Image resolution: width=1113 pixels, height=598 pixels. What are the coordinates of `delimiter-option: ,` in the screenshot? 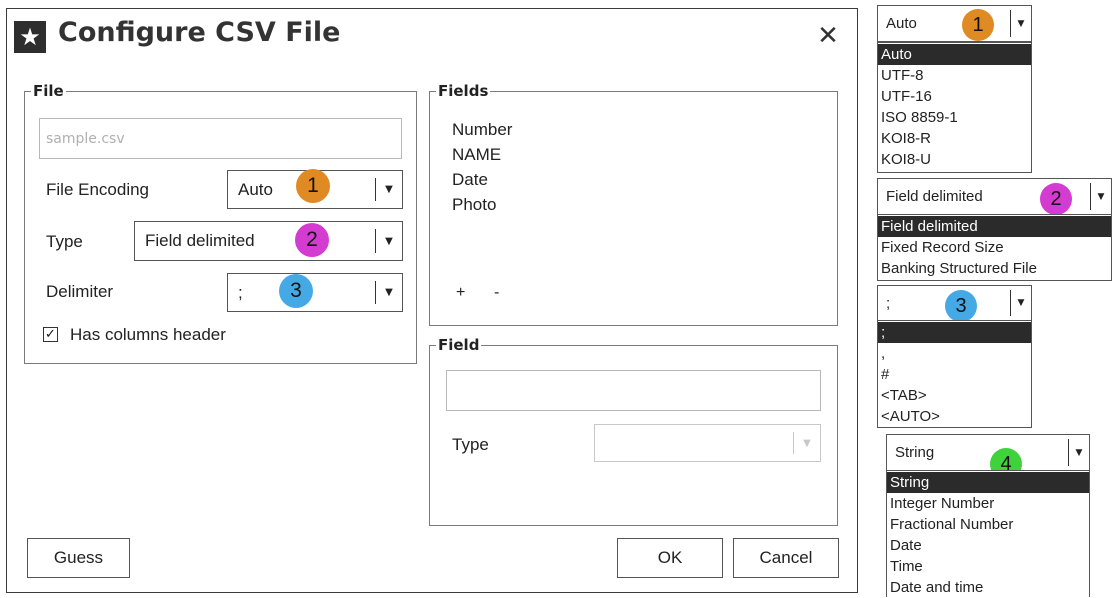 It's located at (954, 353).